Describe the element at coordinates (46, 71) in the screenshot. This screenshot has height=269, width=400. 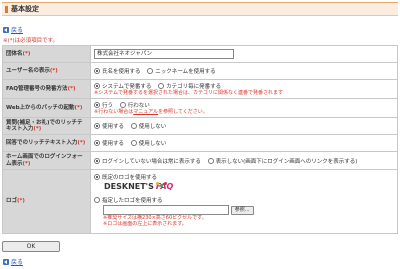
I see `label-username: ユーザー名の表示(*)` at that location.